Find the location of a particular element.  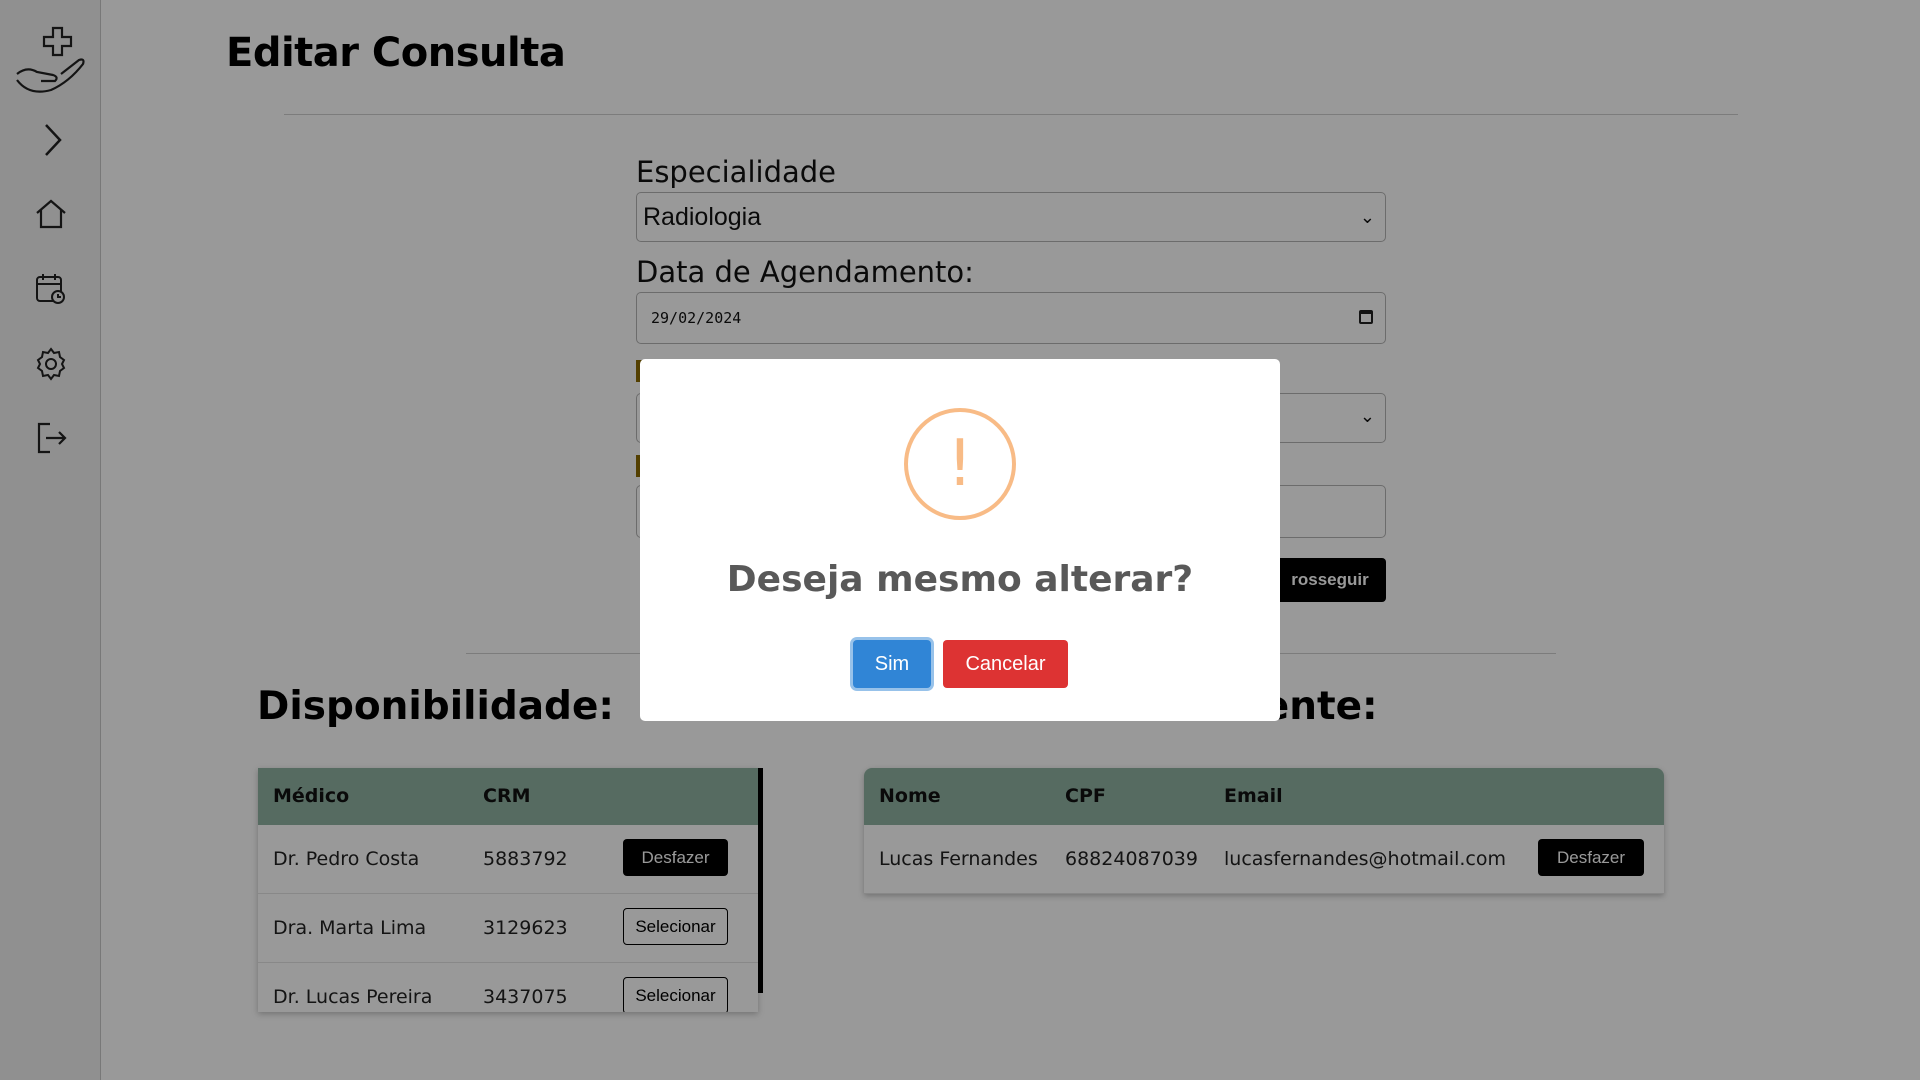

confirm-dialog: ! Deseja mesmo alterar? Sim Cancelar is located at coordinates (960, 540).